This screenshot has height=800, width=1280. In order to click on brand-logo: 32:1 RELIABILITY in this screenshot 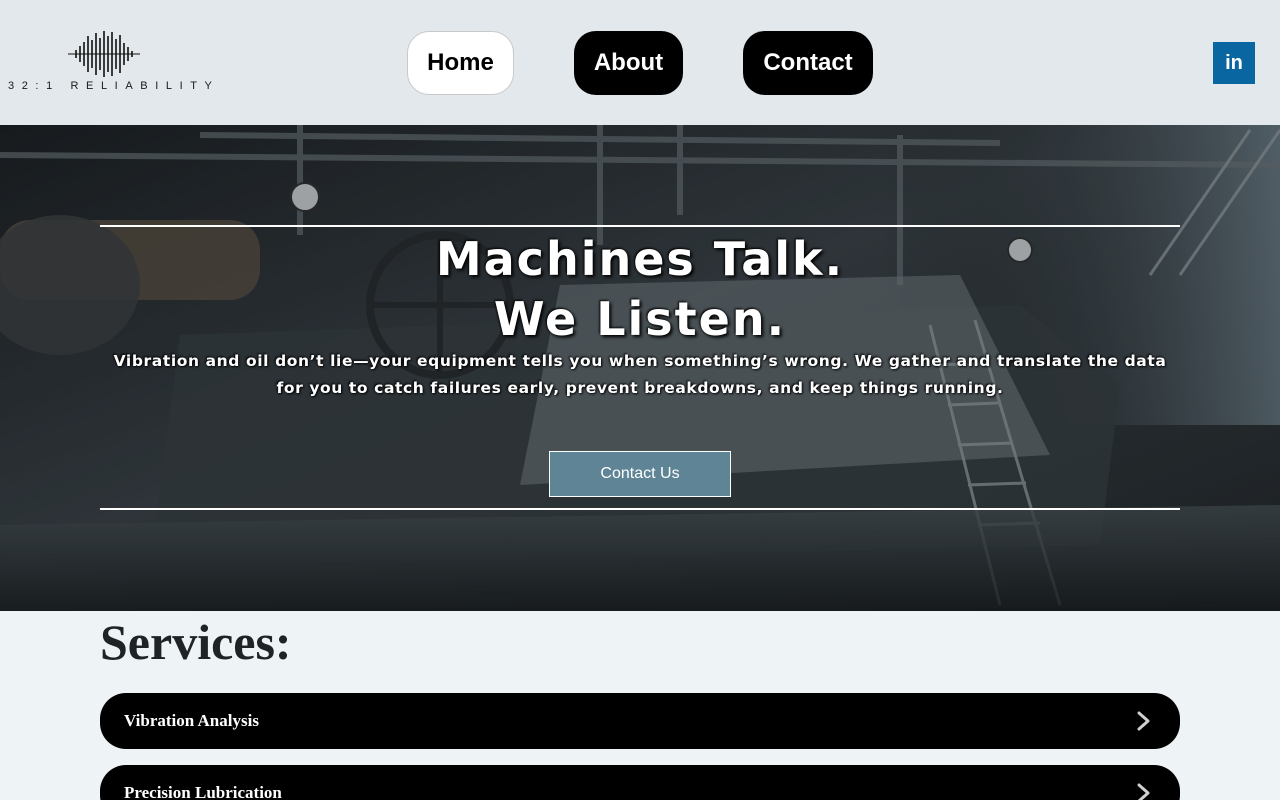, I will do `click(109, 62)`.